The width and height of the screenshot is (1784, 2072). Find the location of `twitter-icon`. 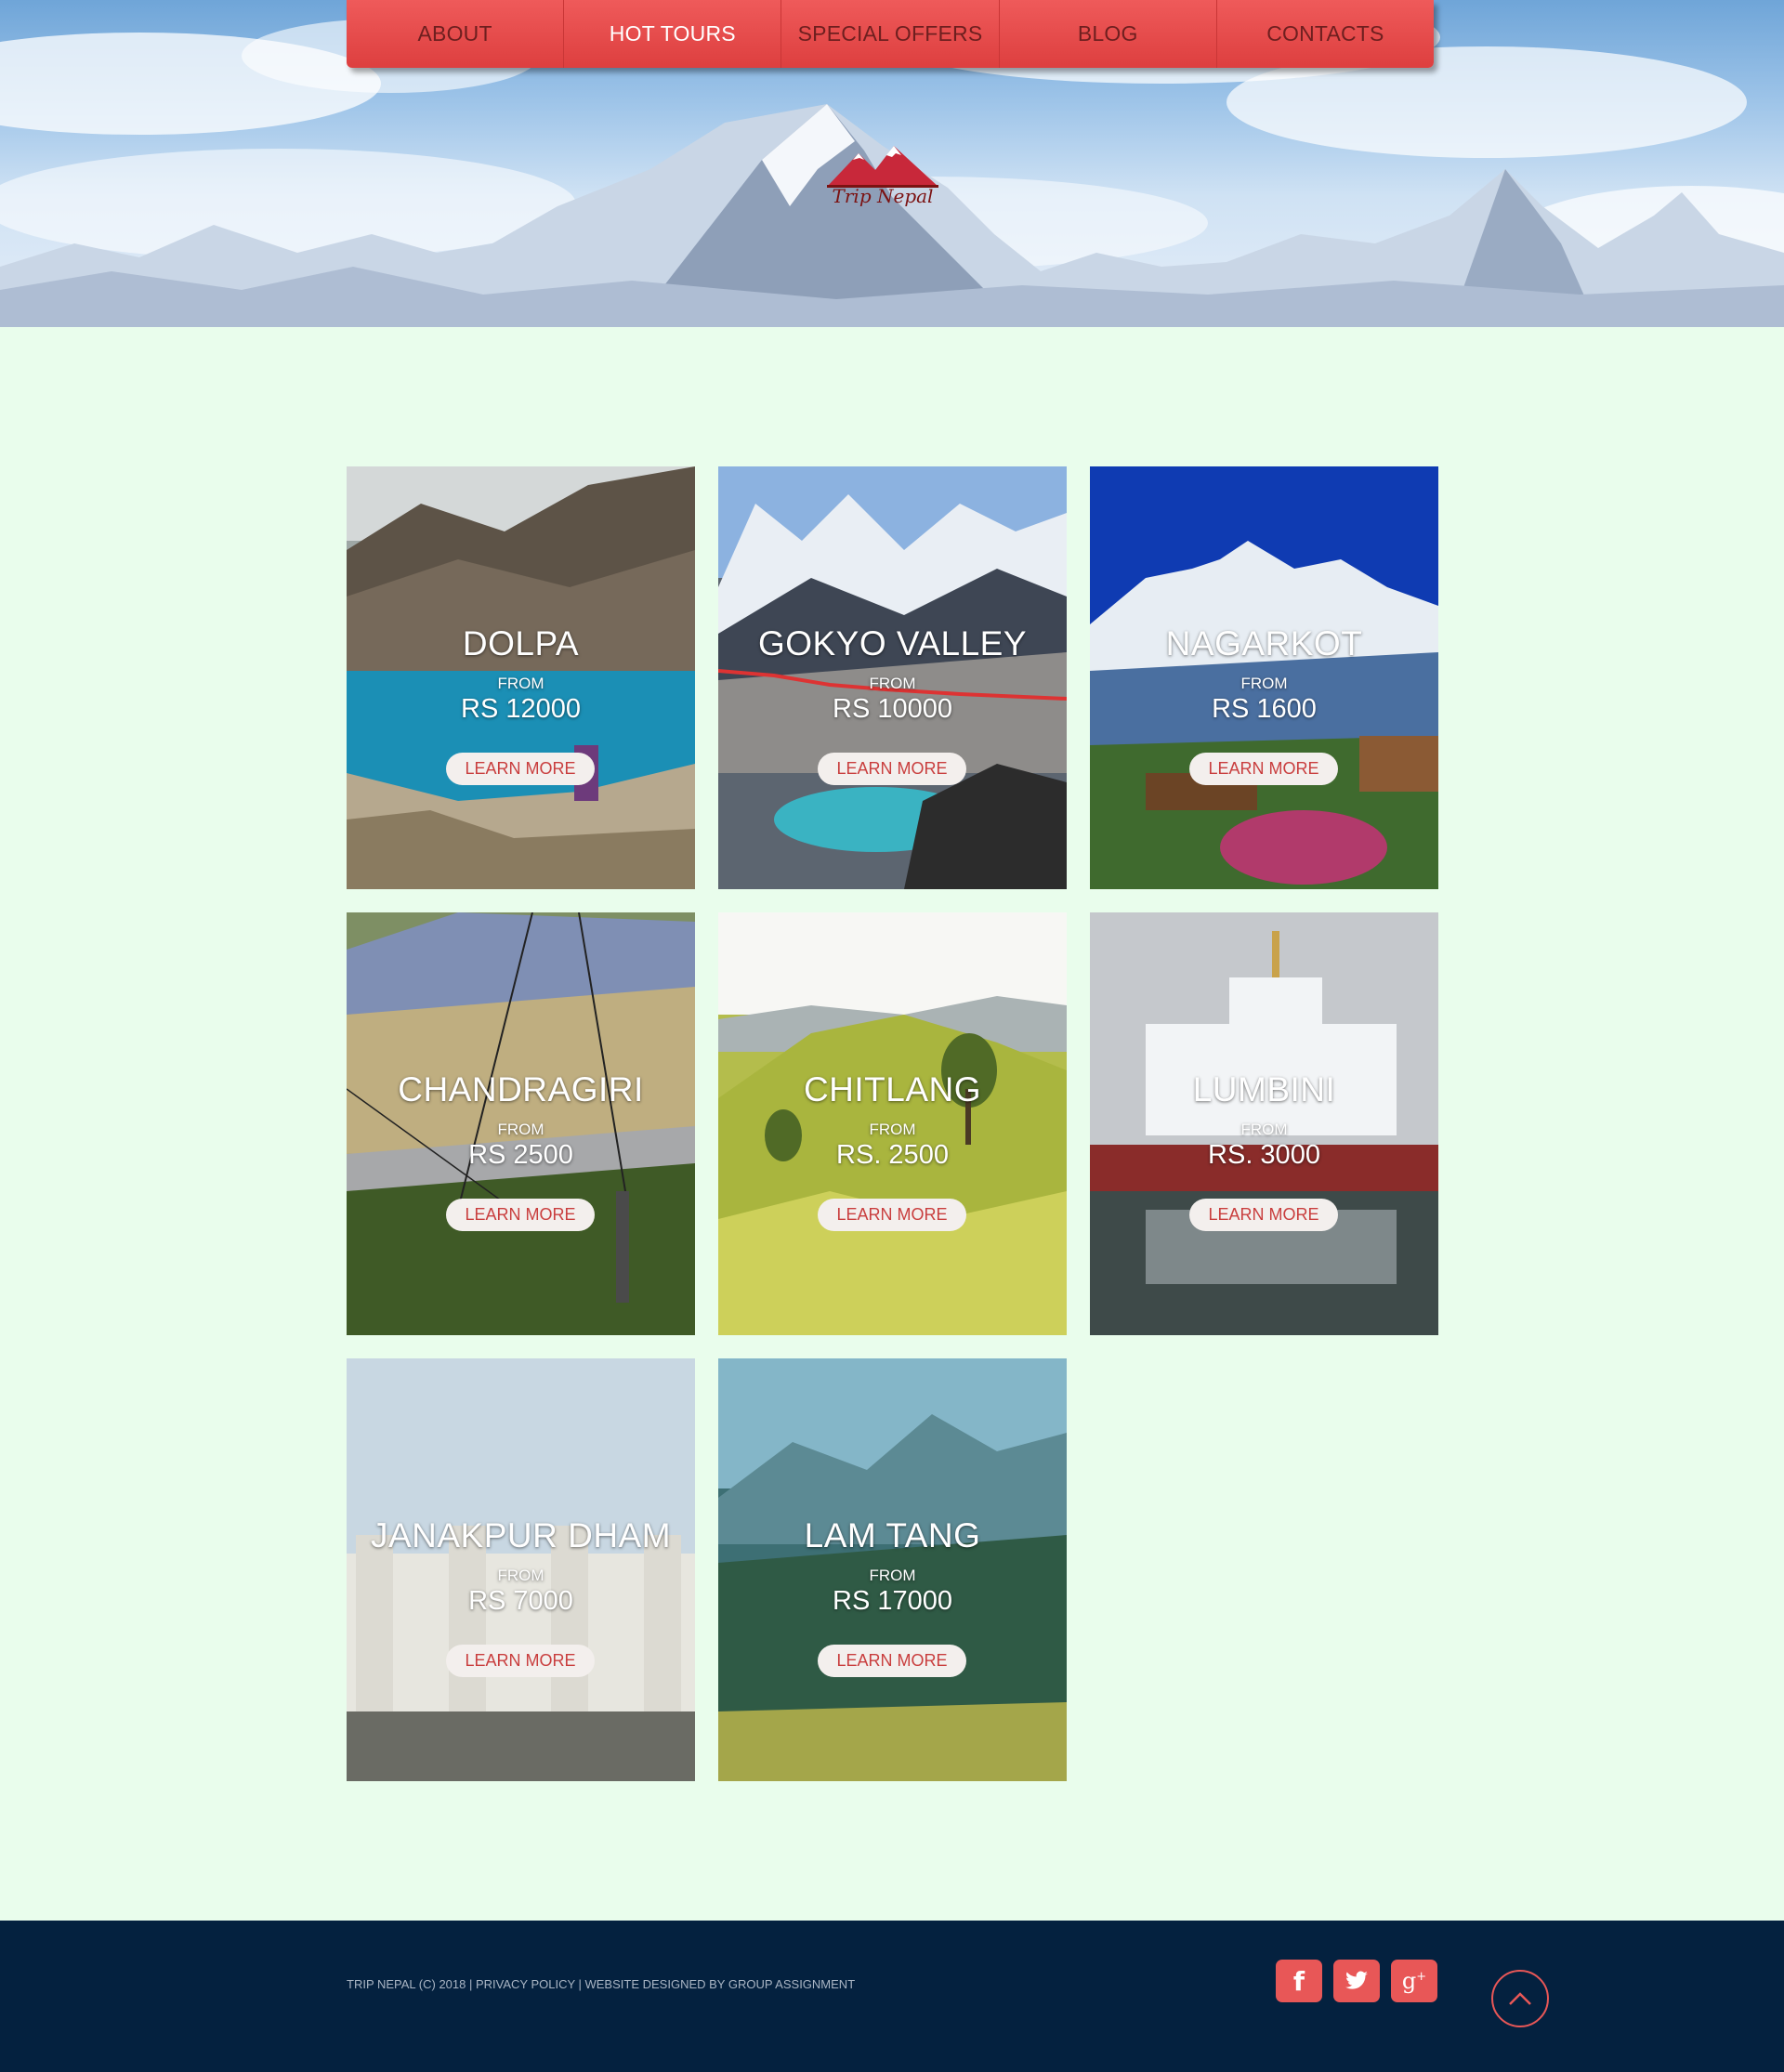

twitter-icon is located at coordinates (1356, 1980).